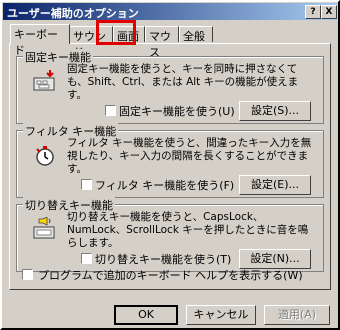 The image size is (340, 330). I want to click on close-button: X, so click(329, 12).